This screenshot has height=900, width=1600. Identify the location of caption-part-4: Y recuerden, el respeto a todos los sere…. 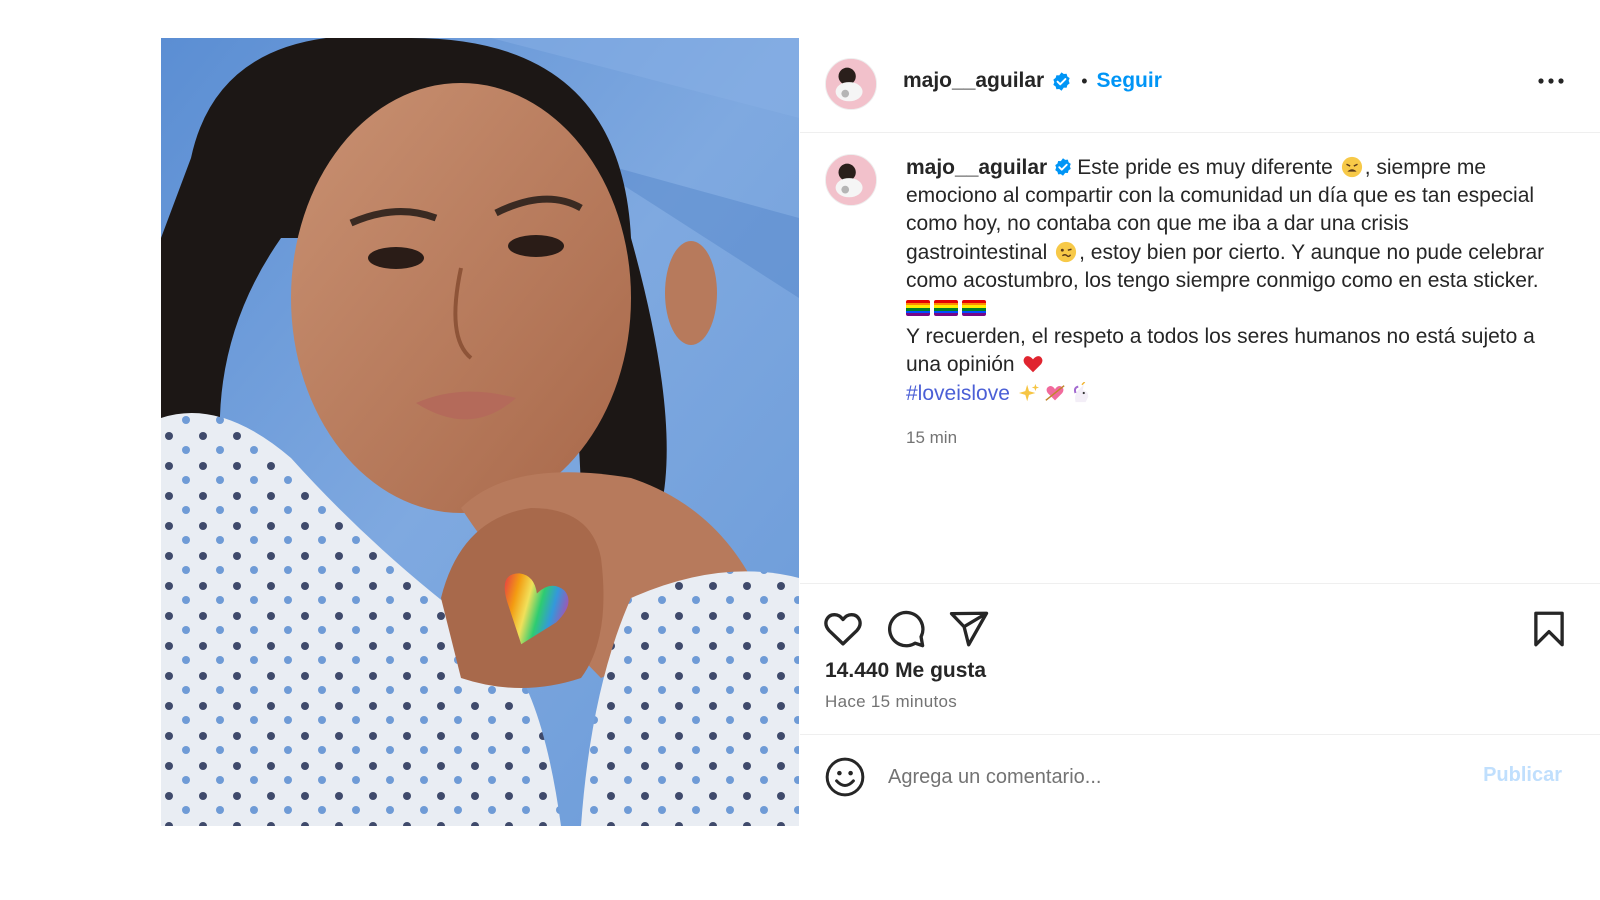
(1220, 351).